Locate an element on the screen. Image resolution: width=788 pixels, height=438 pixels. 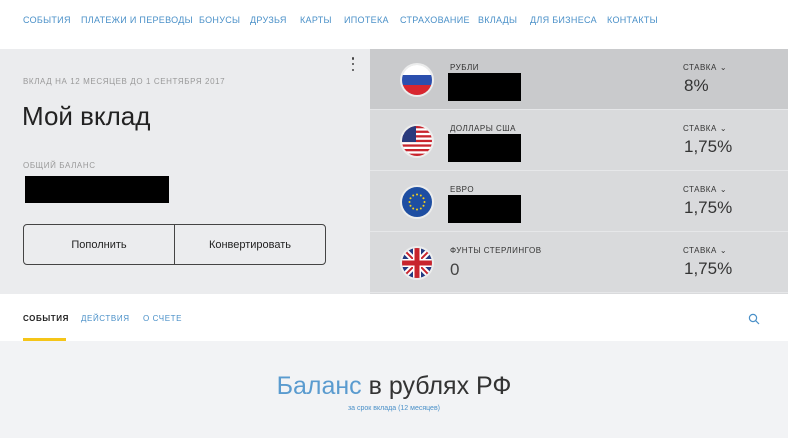
tab-actions: Действия is located at coordinates (105, 318).